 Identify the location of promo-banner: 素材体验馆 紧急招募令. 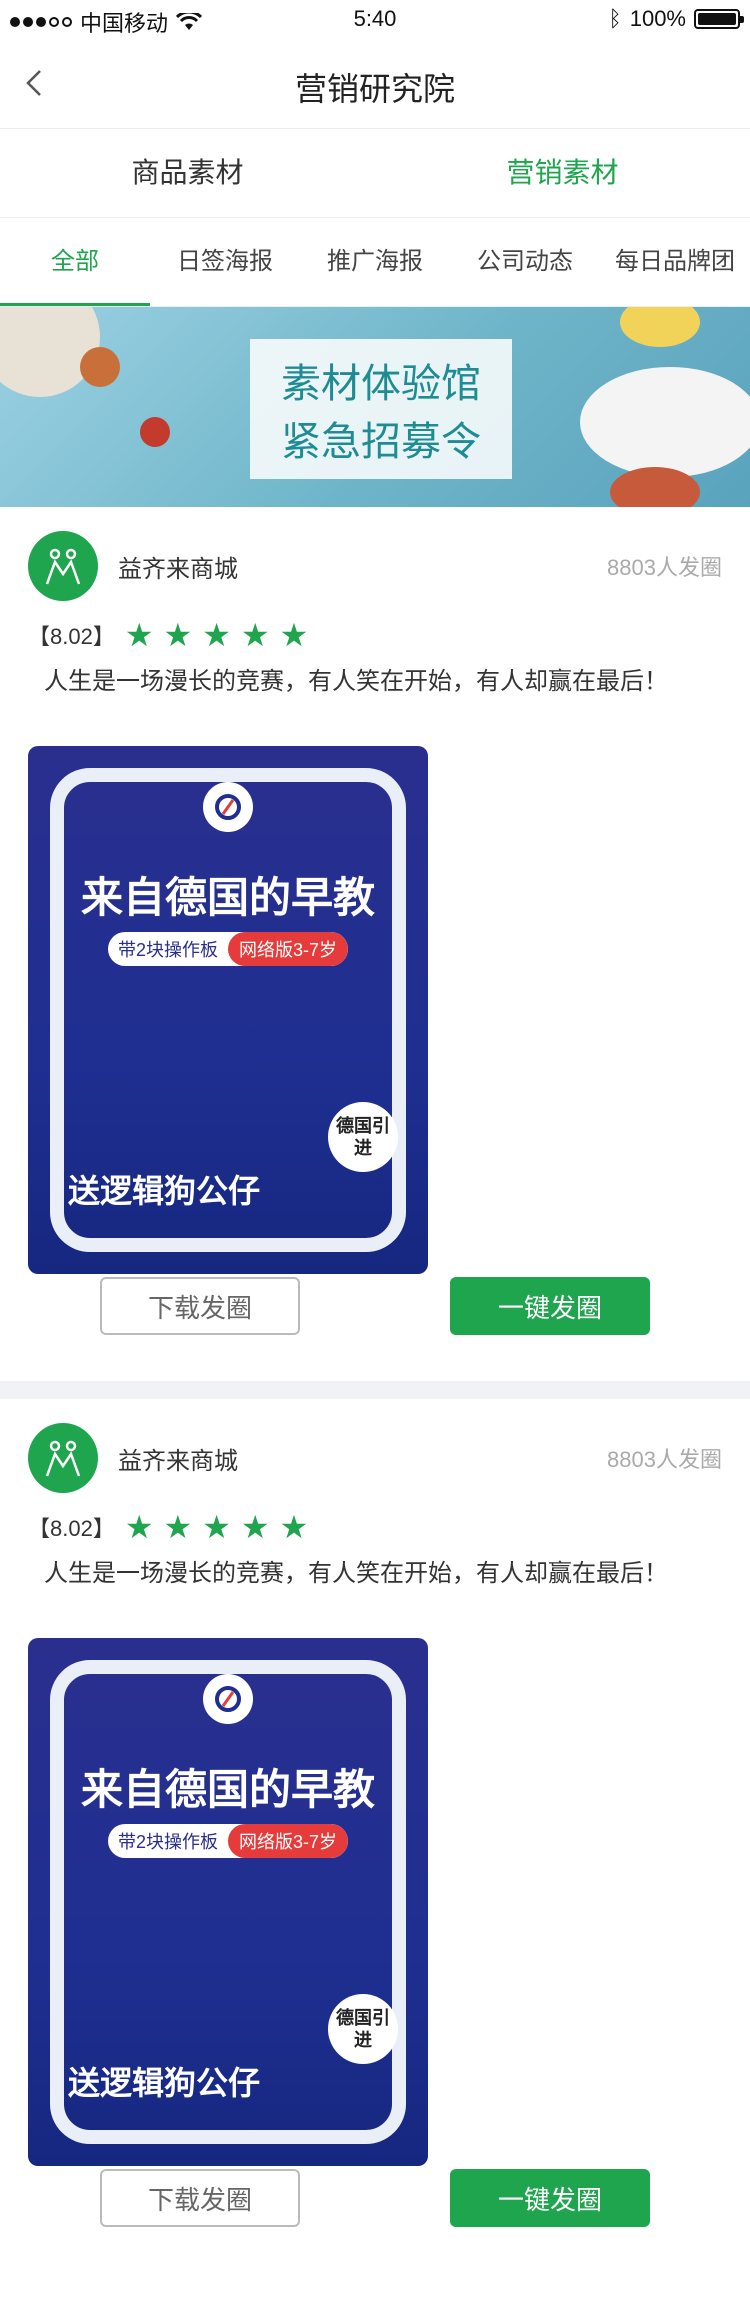
(375, 407).